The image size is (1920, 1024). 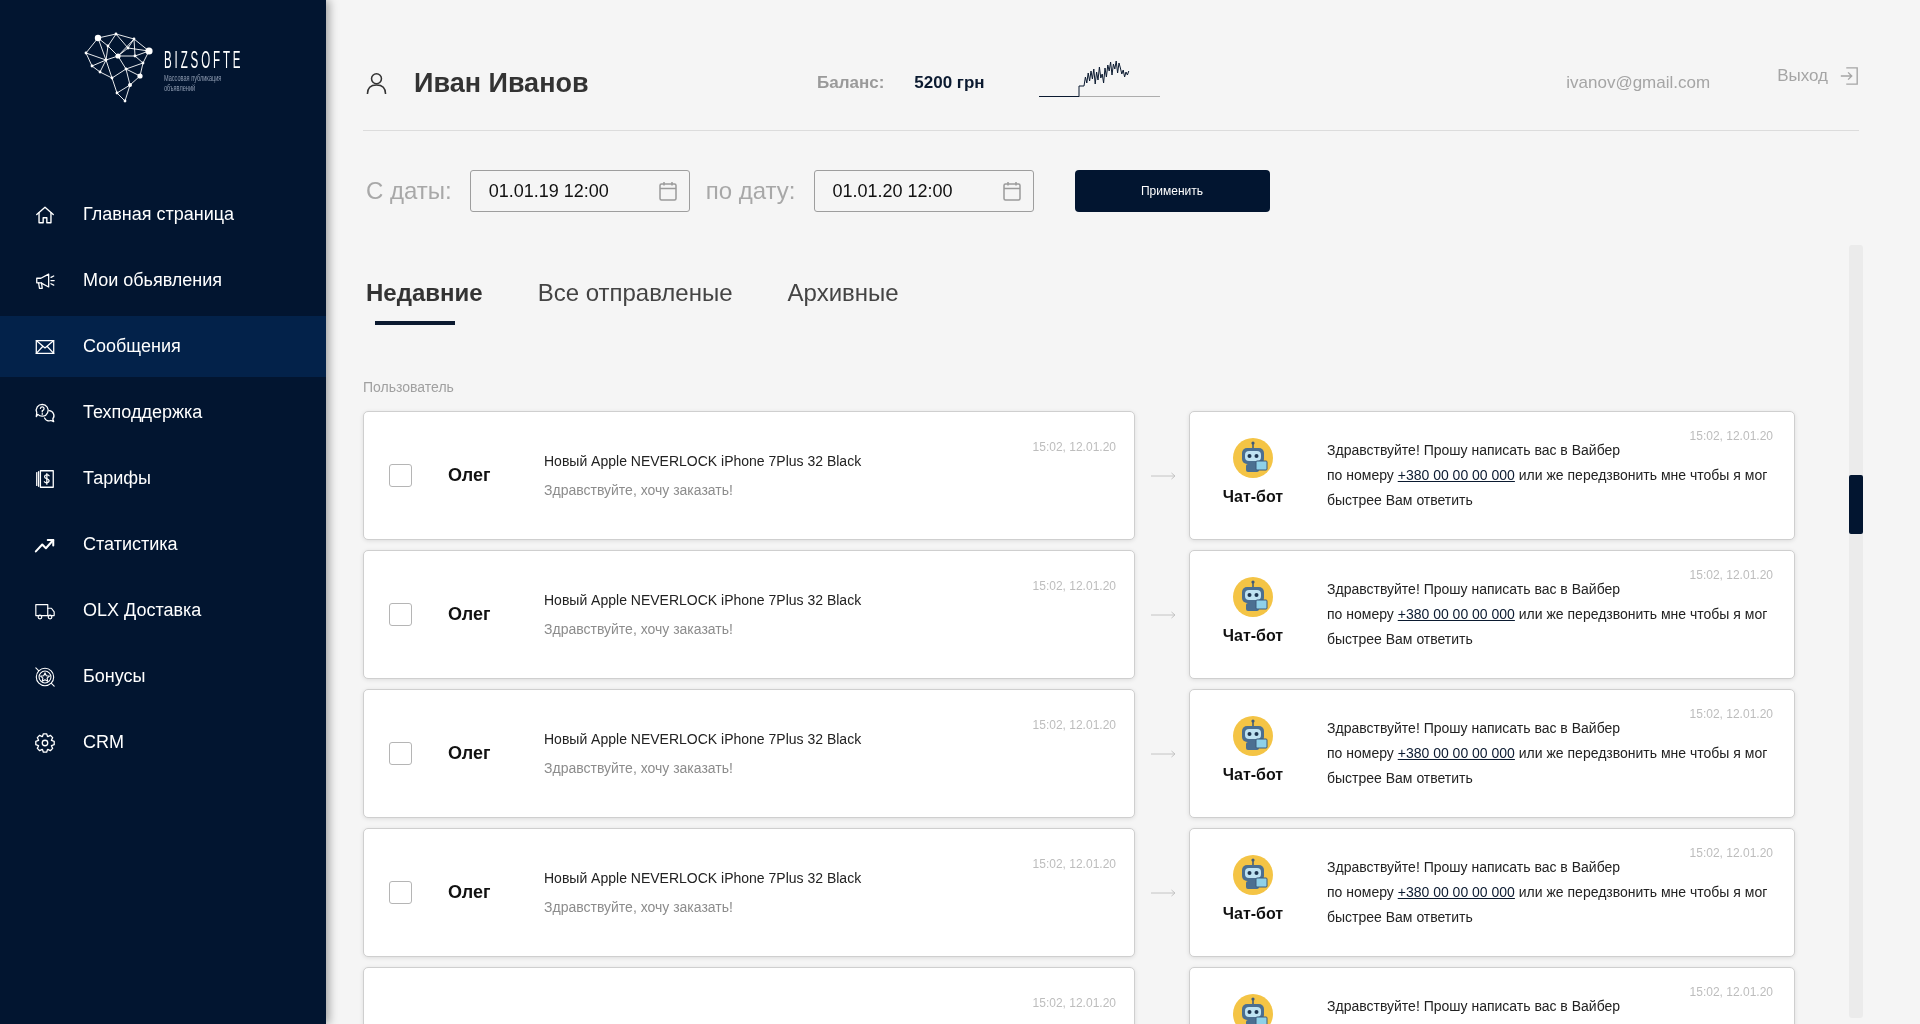 I want to click on sidebar-item: Главная страница, so click(x=163, y=214).